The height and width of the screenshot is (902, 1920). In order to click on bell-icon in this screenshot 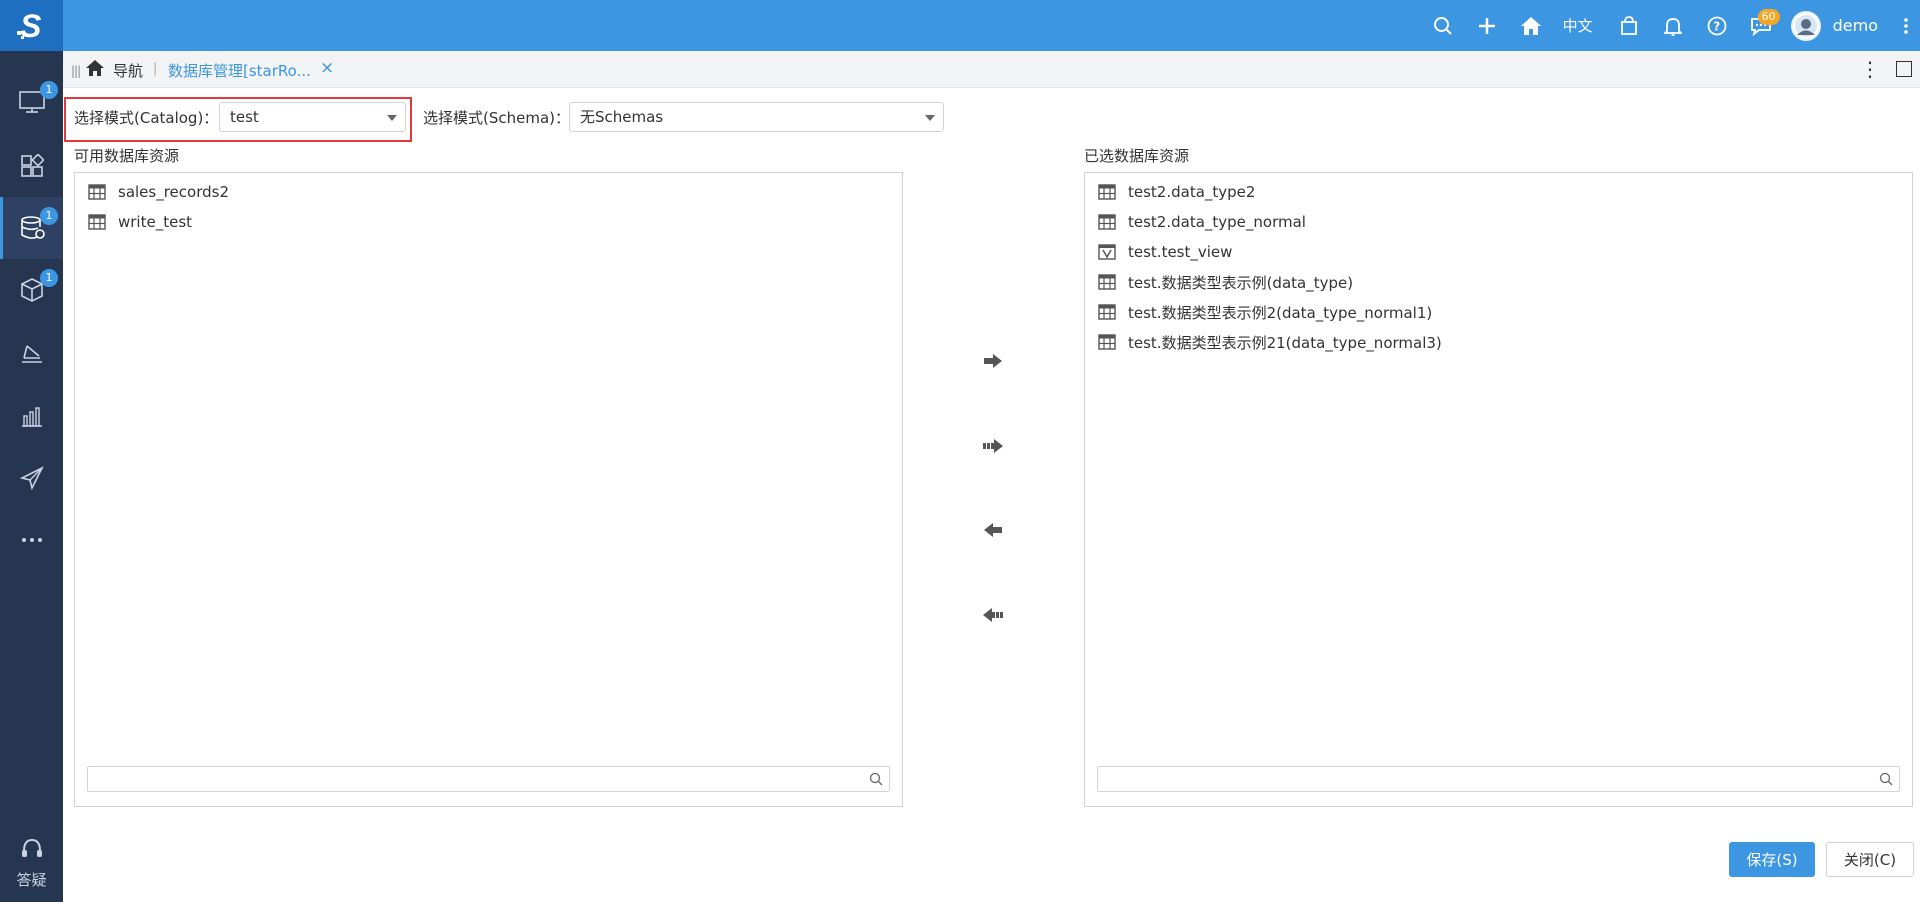, I will do `click(1673, 25)`.